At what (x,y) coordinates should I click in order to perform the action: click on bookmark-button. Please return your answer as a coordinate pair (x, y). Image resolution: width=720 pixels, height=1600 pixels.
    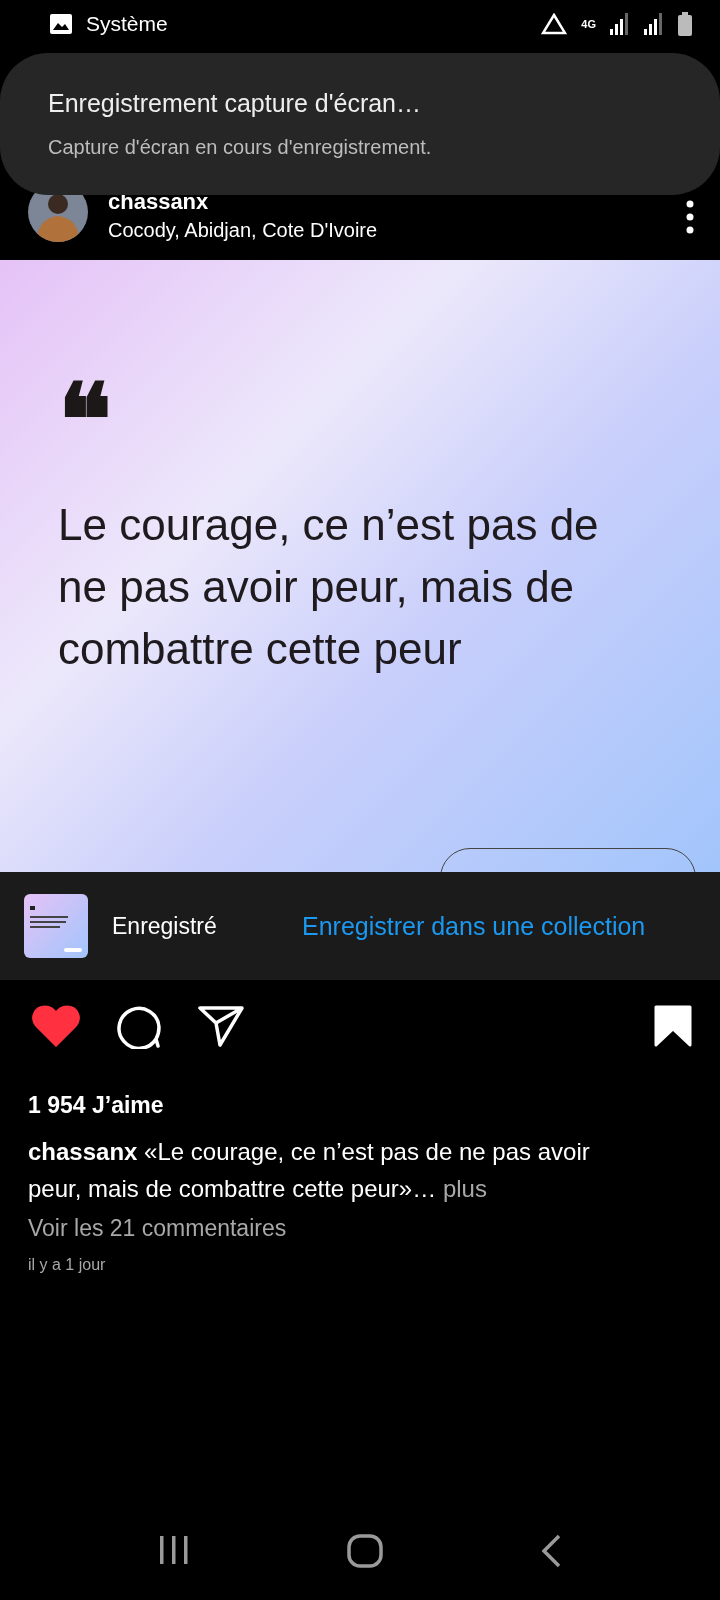
    Looking at the image, I should click on (673, 1026).